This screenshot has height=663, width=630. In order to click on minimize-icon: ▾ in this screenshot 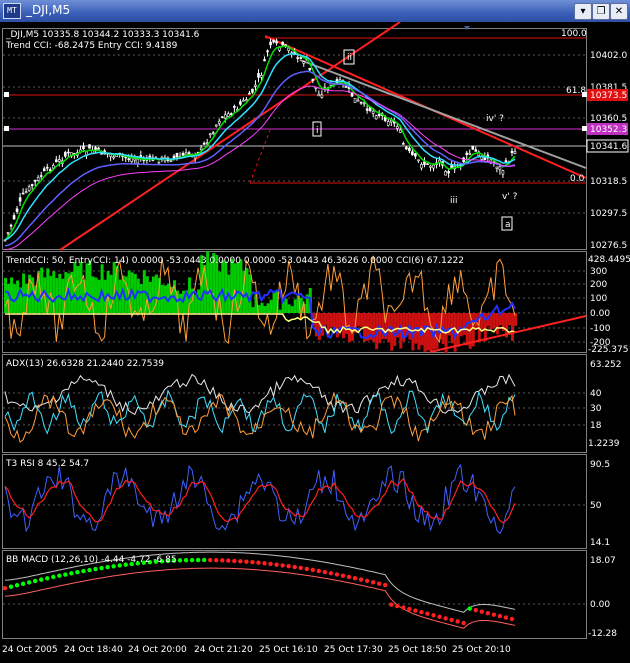, I will do `click(583, 11)`.